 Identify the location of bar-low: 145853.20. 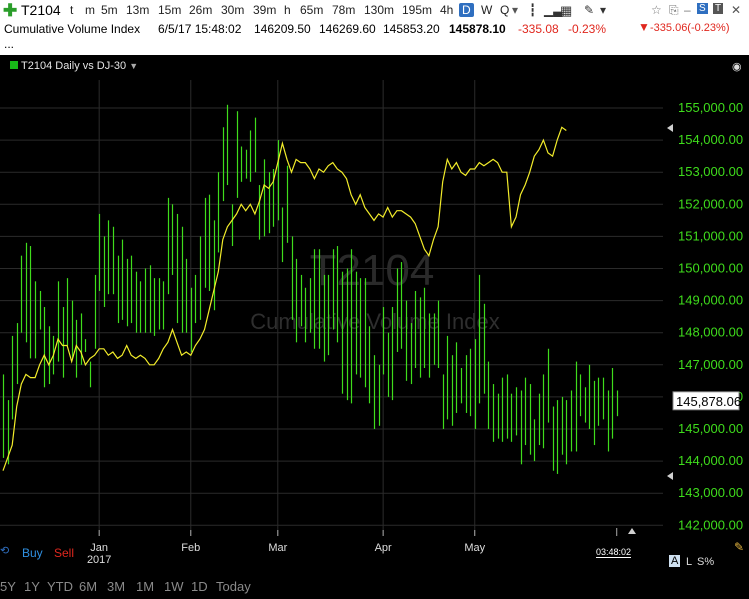
(411, 29).